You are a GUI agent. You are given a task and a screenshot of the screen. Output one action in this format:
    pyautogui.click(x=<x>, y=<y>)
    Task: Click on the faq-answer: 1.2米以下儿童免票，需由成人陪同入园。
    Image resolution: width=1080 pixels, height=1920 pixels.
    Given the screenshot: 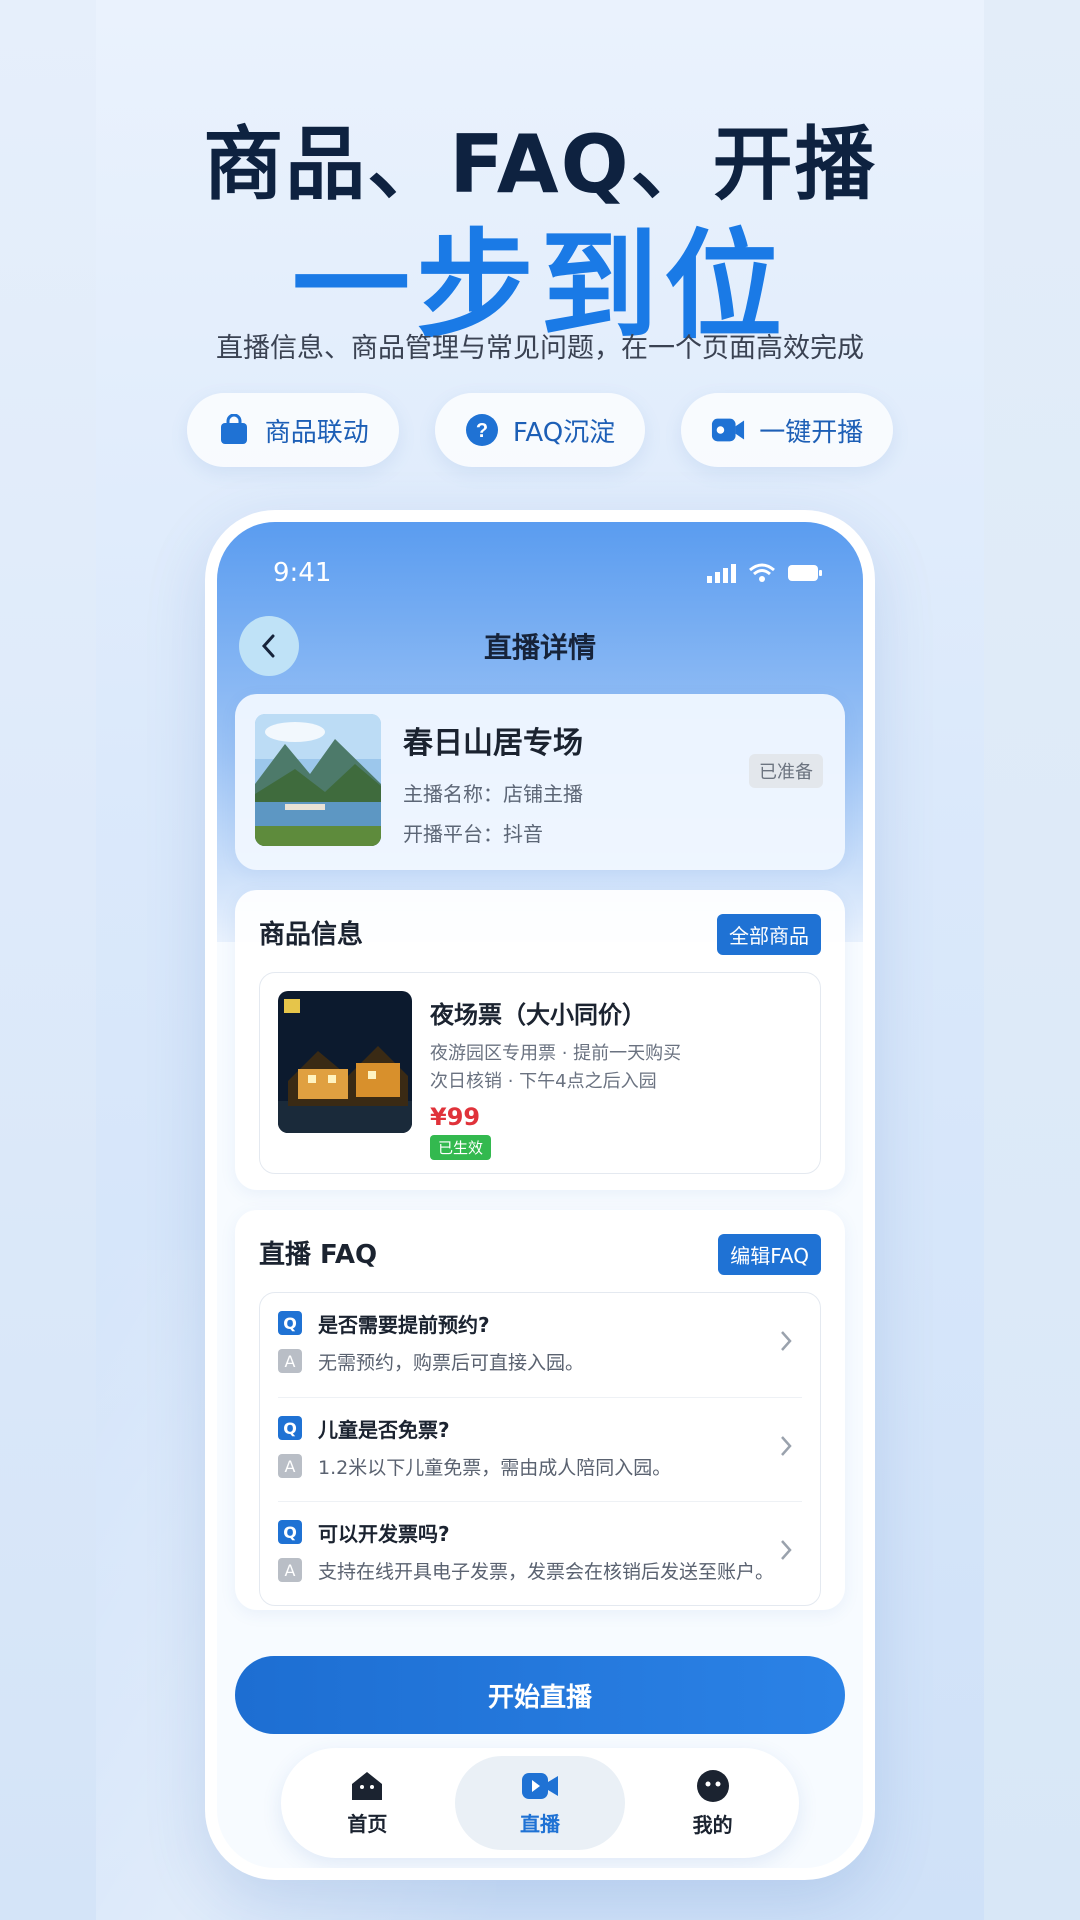 What is the action you would take?
    pyautogui.click(x=495, y=1468)
    